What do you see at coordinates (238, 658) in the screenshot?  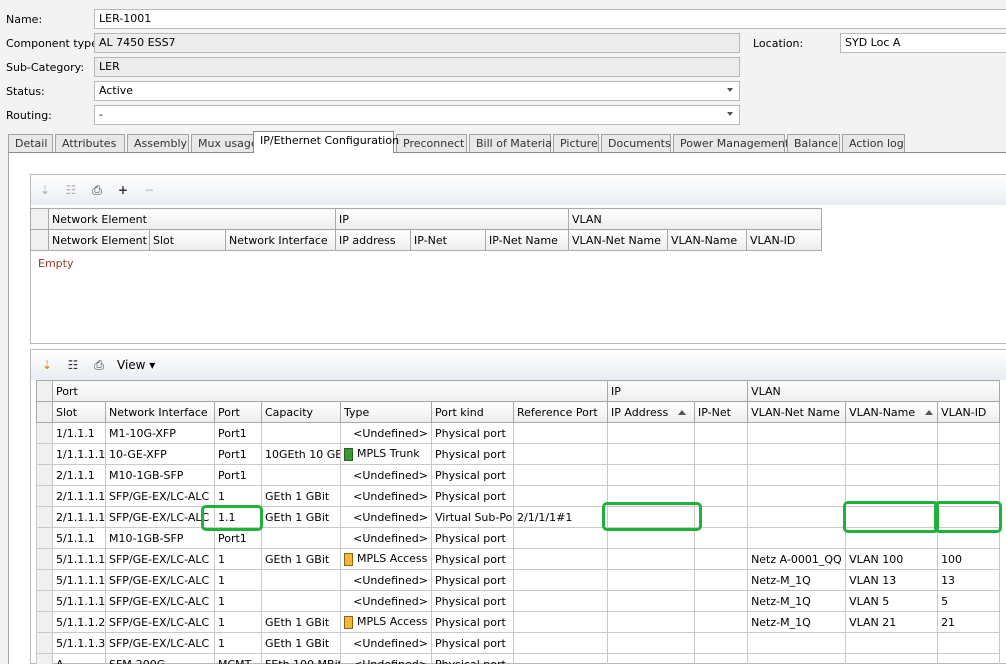 I see `cell-port: MCMT` at bounding box center [238, 658].